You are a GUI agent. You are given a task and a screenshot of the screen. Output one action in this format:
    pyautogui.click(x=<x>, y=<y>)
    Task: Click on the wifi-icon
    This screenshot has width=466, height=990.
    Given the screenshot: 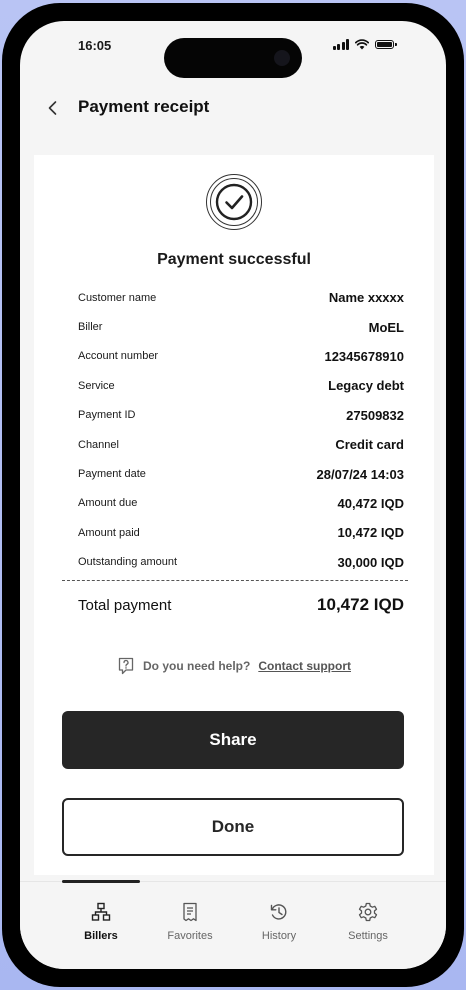 What is the action you would take?
    pyautogui.click(x=362, y=44)
    